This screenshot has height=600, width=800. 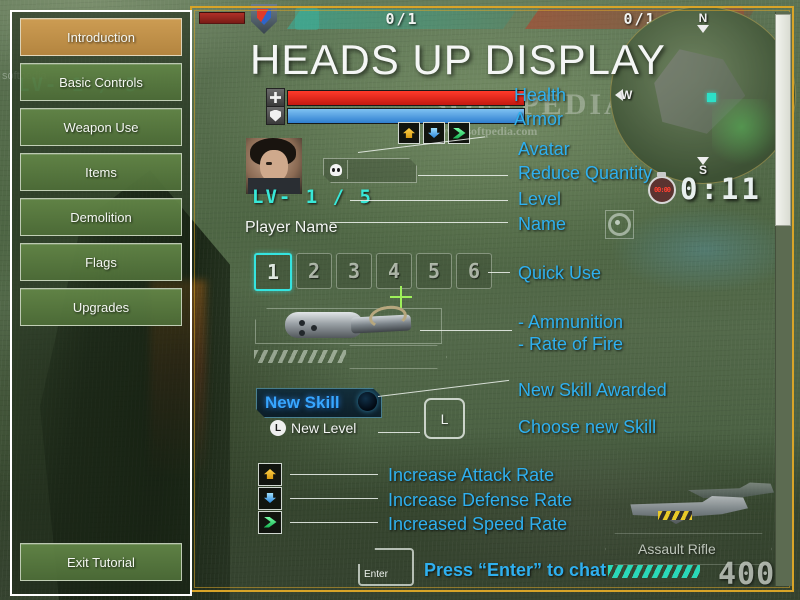 I want to click on new-skill-label: New Skill, so click(x=302, y=402).